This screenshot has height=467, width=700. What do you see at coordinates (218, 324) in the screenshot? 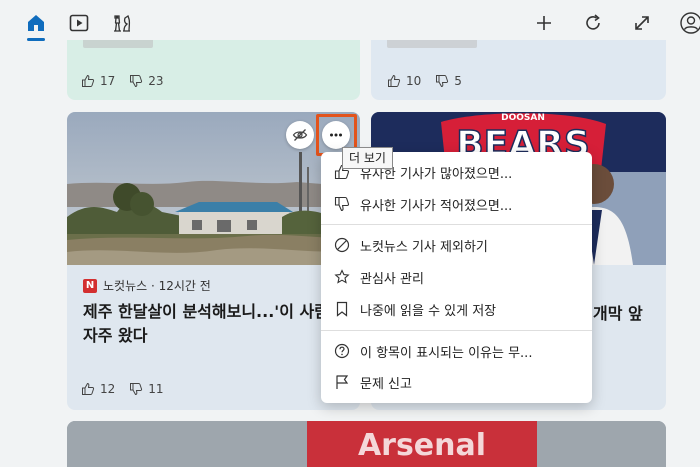
I see `article-headline: 제주 한달살이 분석해보니...'이 사람'이 자주 왔다` at bounding box center [218, 324].